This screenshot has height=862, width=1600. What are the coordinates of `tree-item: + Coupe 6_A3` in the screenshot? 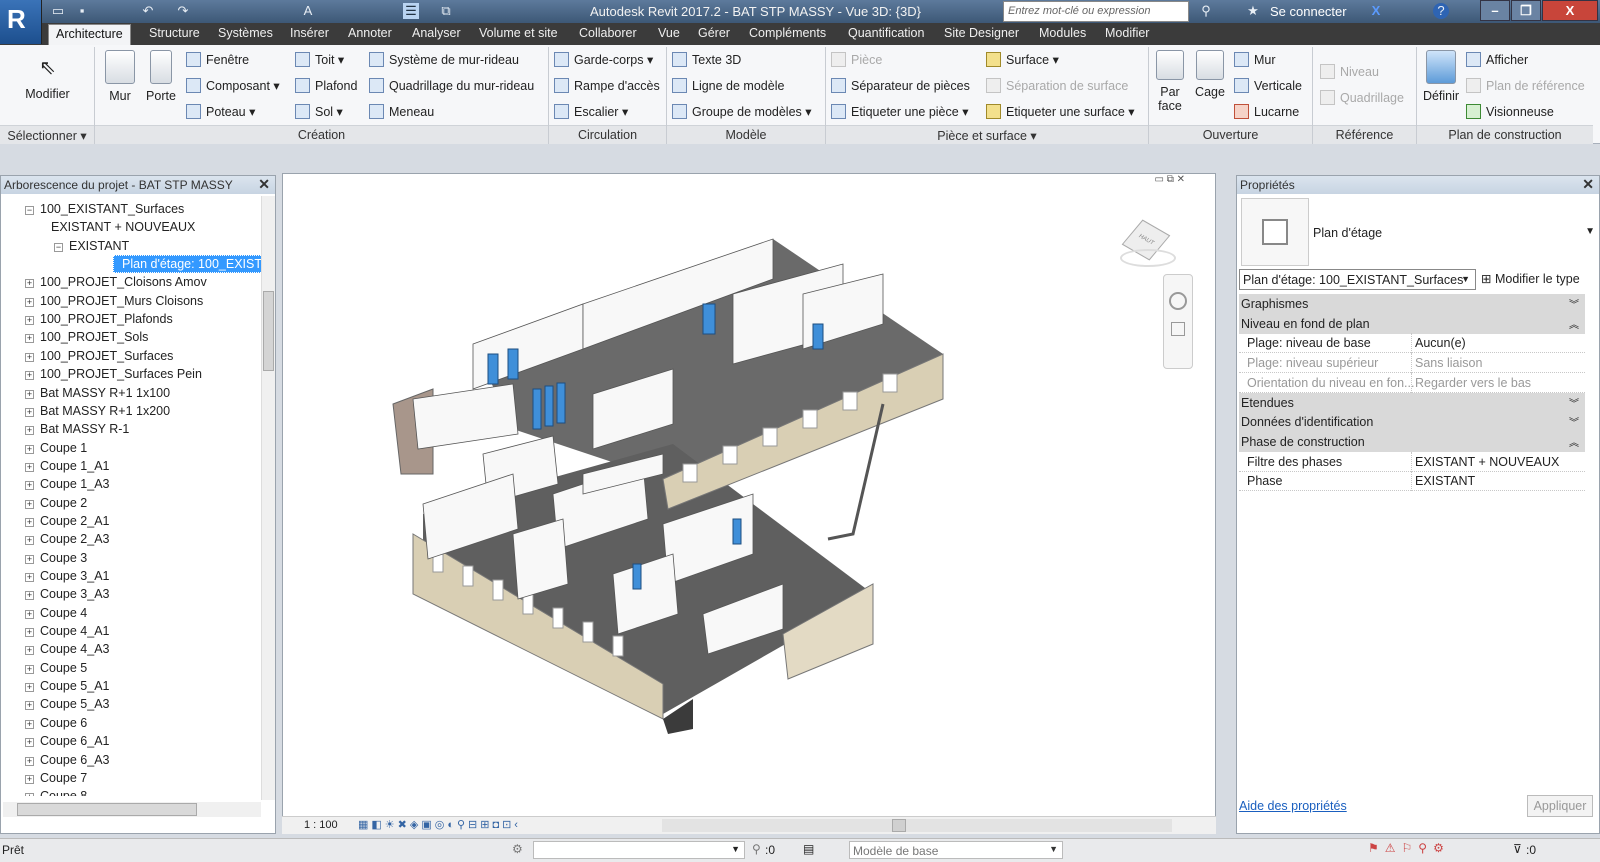 It's located at (67, 762).